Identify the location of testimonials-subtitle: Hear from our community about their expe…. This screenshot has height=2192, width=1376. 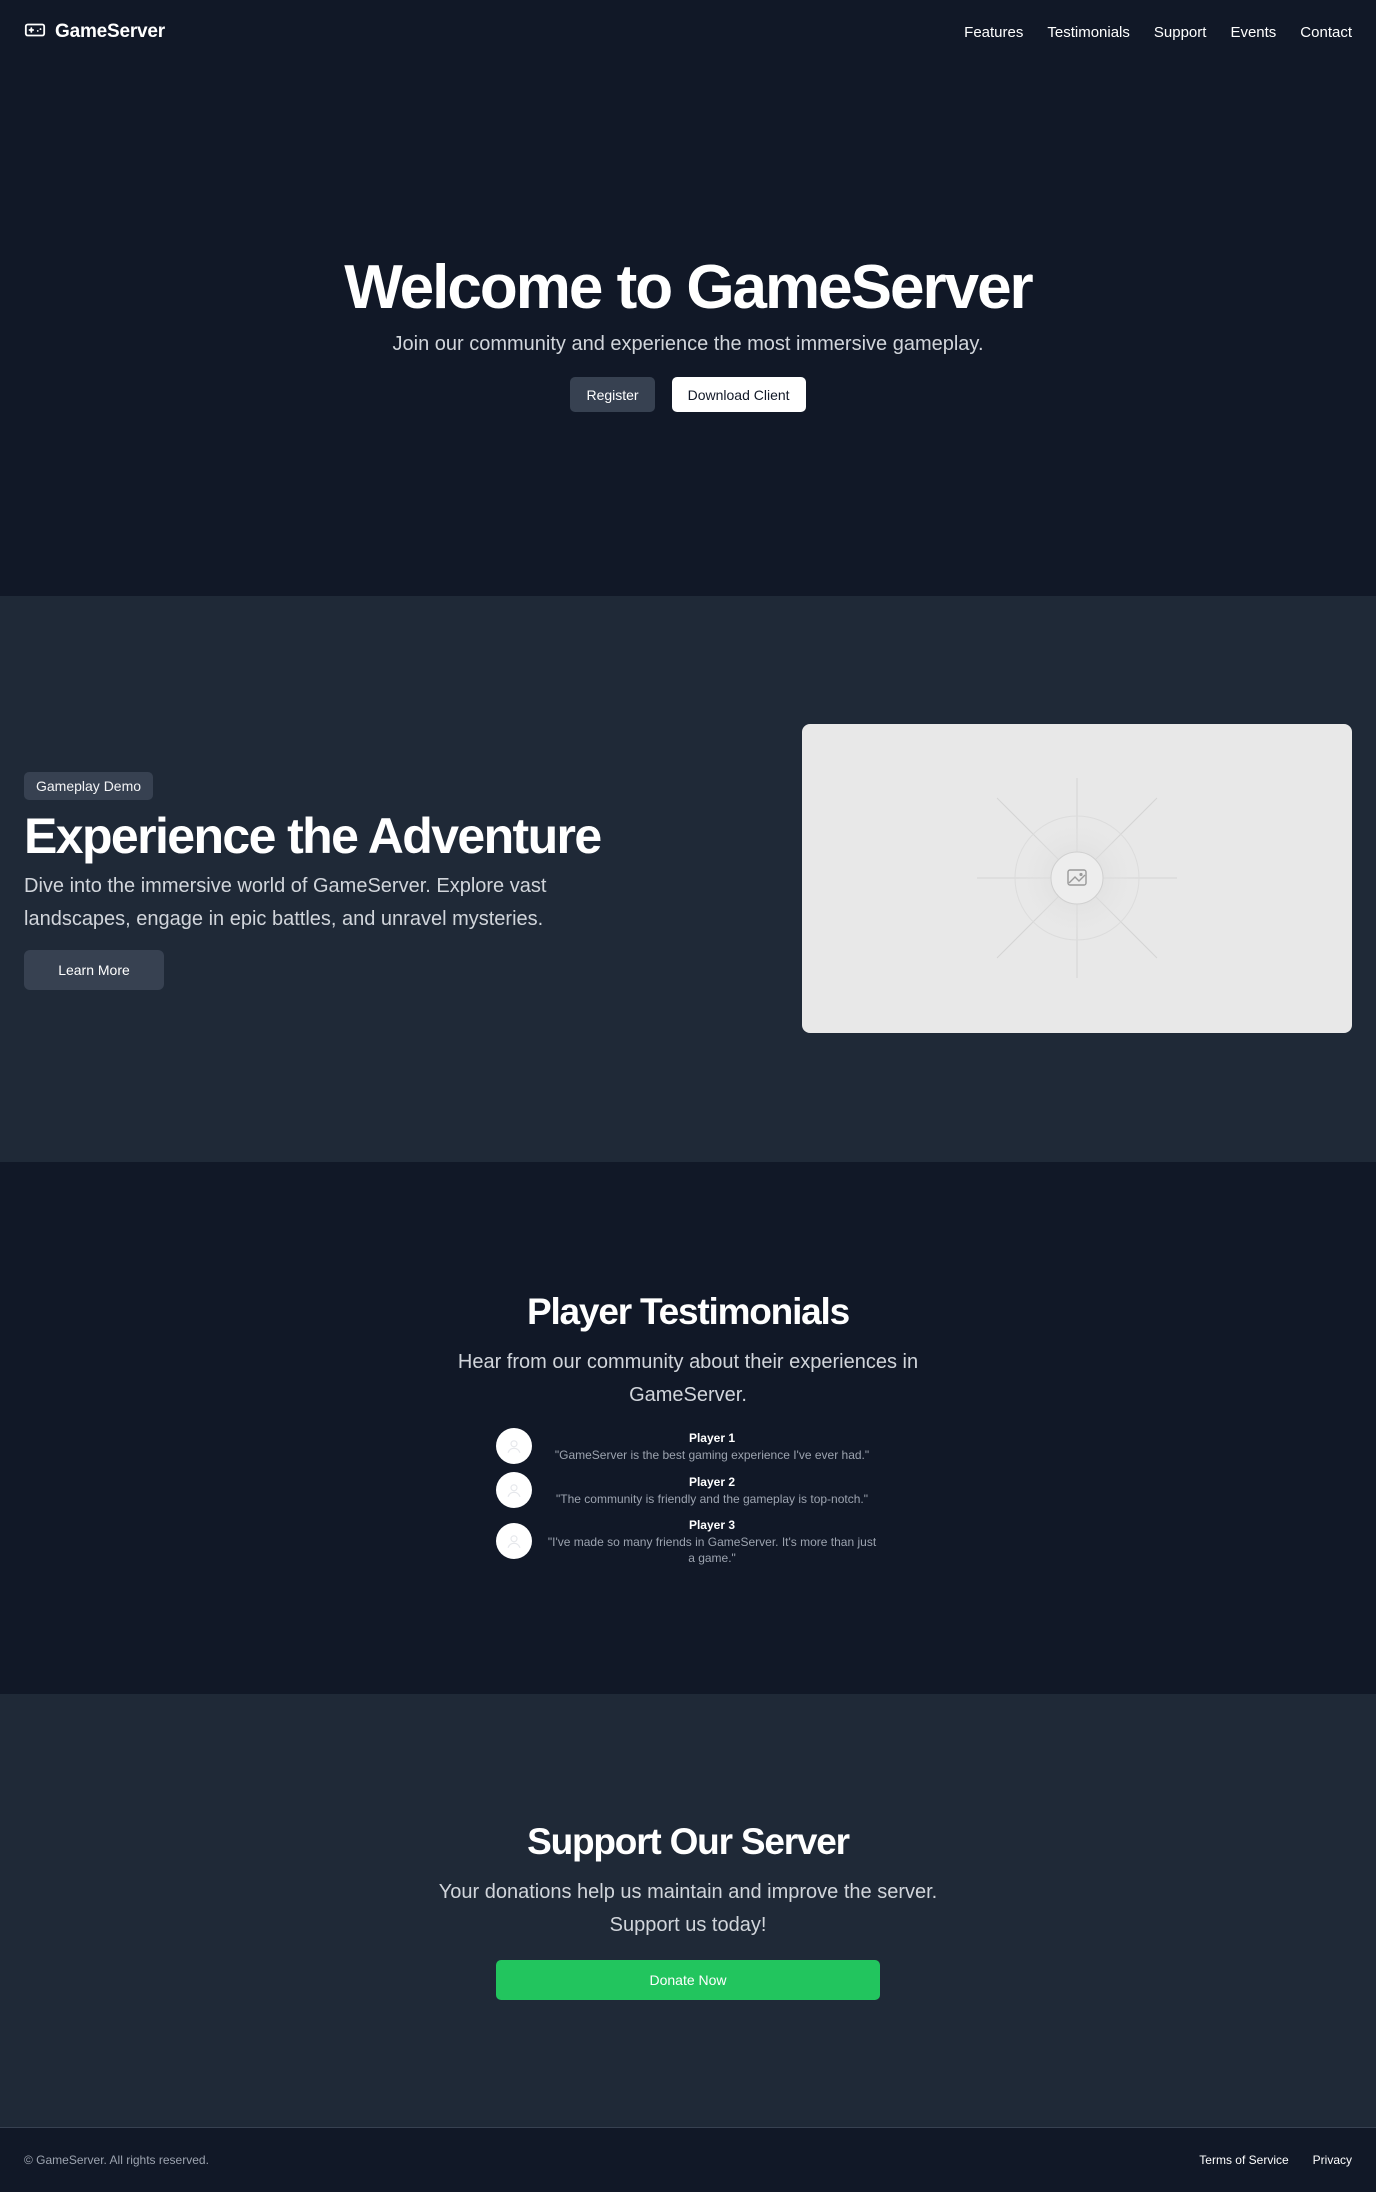
(688, 1378).